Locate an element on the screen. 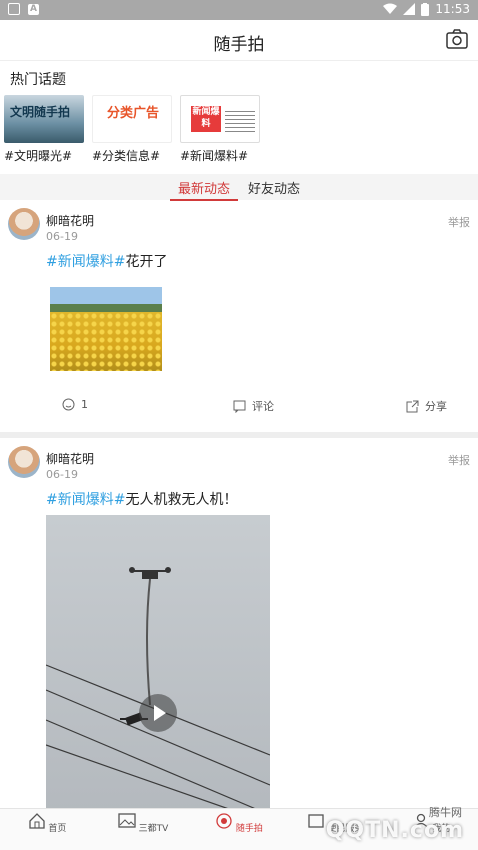 This screenshot has height=850, width=478. post-body: 无人机救无人机！ is located at coordinates (181, 500).